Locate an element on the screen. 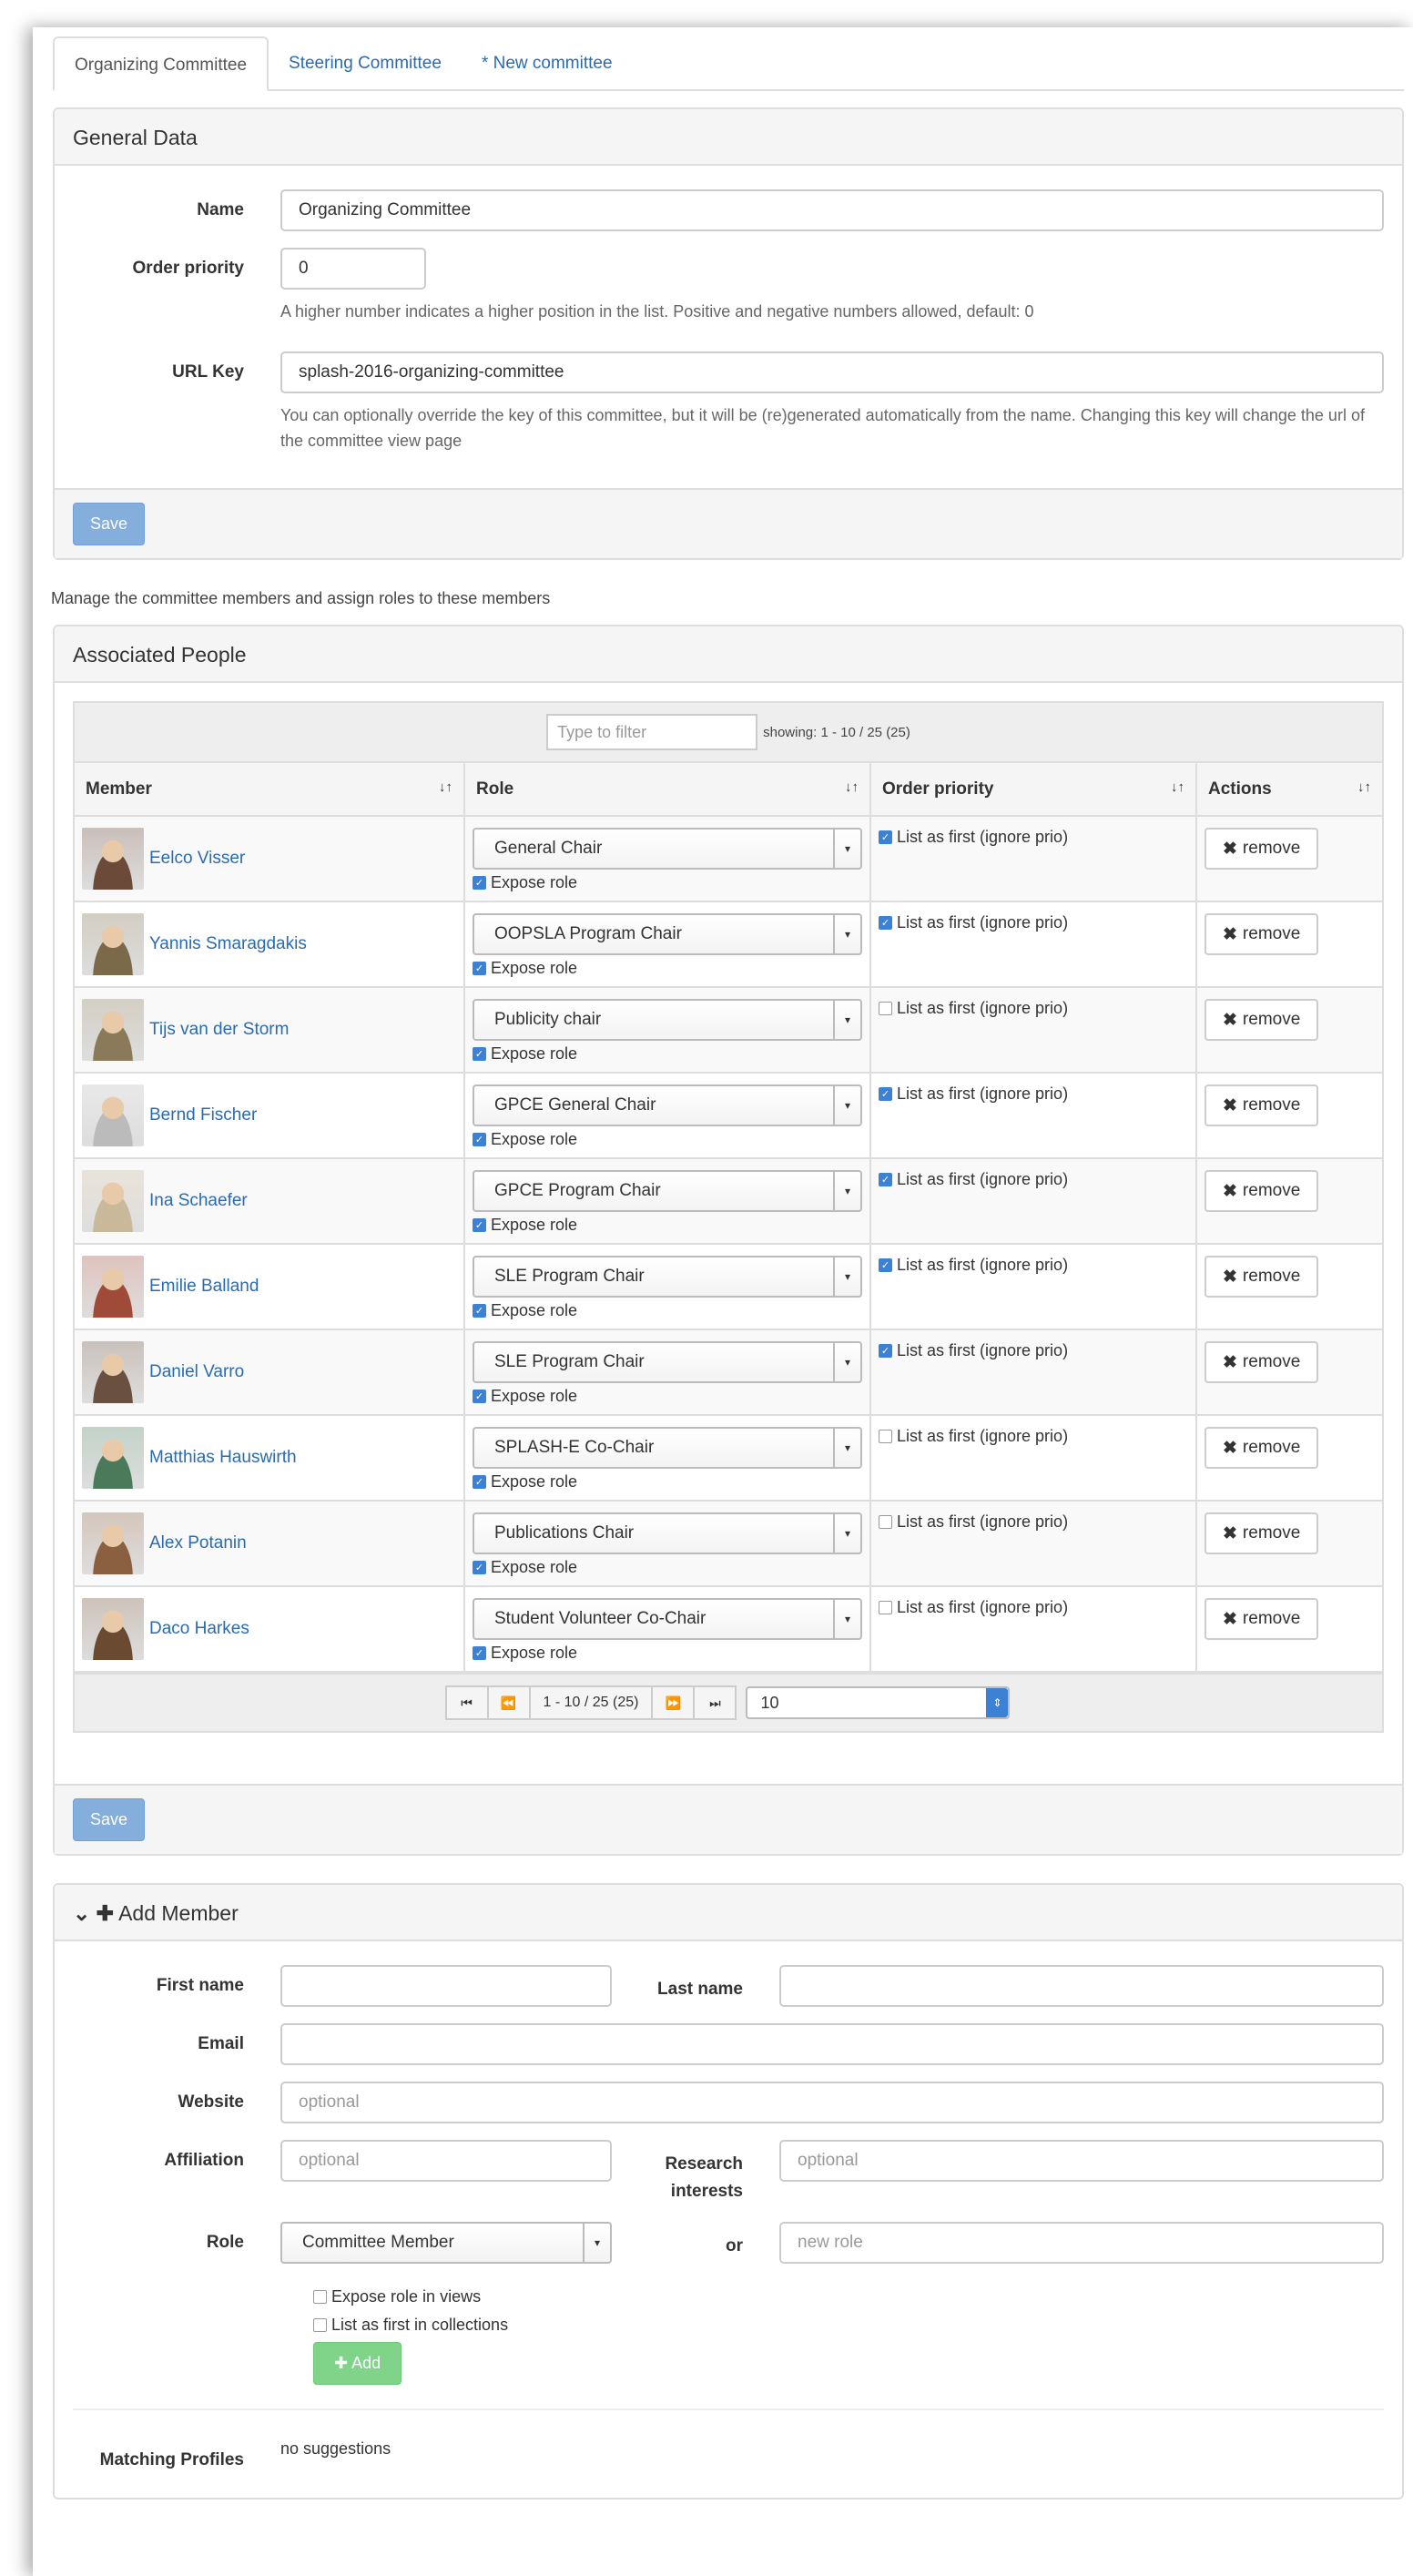 This screenshot has height=2576, width=1413. member-name-link: Bernd Fischer is located at coordinates (203, 1115).